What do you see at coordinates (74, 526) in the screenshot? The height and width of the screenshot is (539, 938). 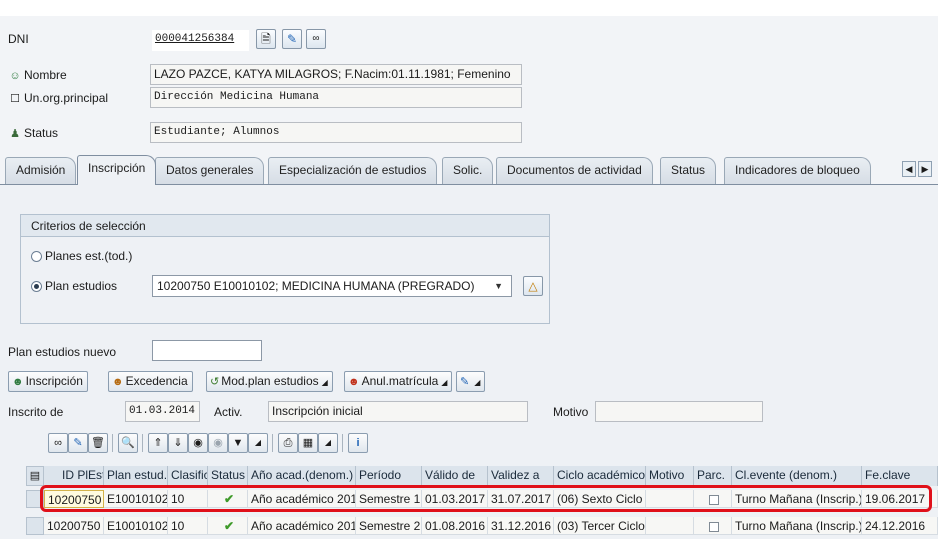 I see `cell-id-plest: 10200750` at bounding box center [74, 526].